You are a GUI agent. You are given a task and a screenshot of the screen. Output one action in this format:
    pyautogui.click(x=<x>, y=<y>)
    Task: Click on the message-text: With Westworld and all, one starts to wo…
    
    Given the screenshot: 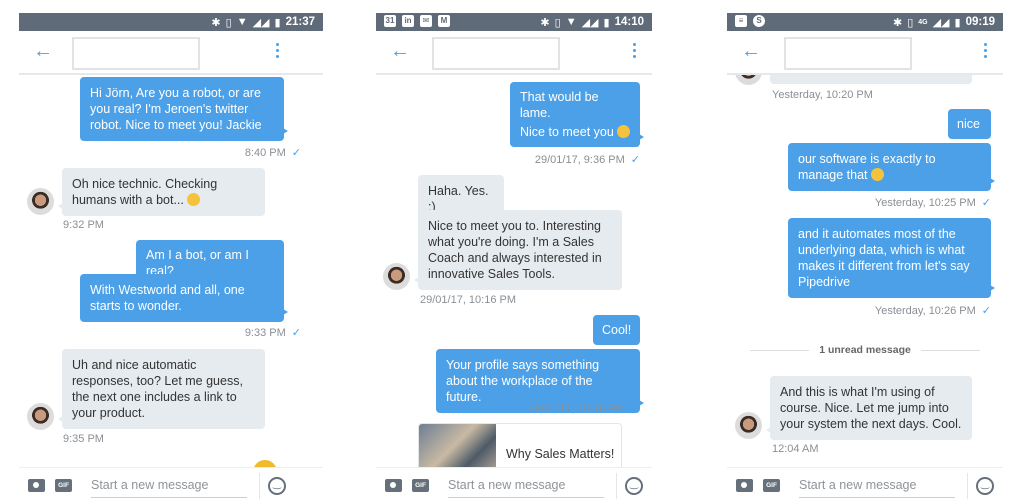 What is the action you would take?
    pyautogui.click(x=167, y=298)
    